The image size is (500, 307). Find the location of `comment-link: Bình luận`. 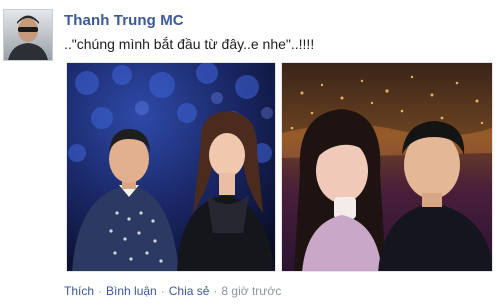

comment-link: Bình luận is located at coordinates (131, 291).